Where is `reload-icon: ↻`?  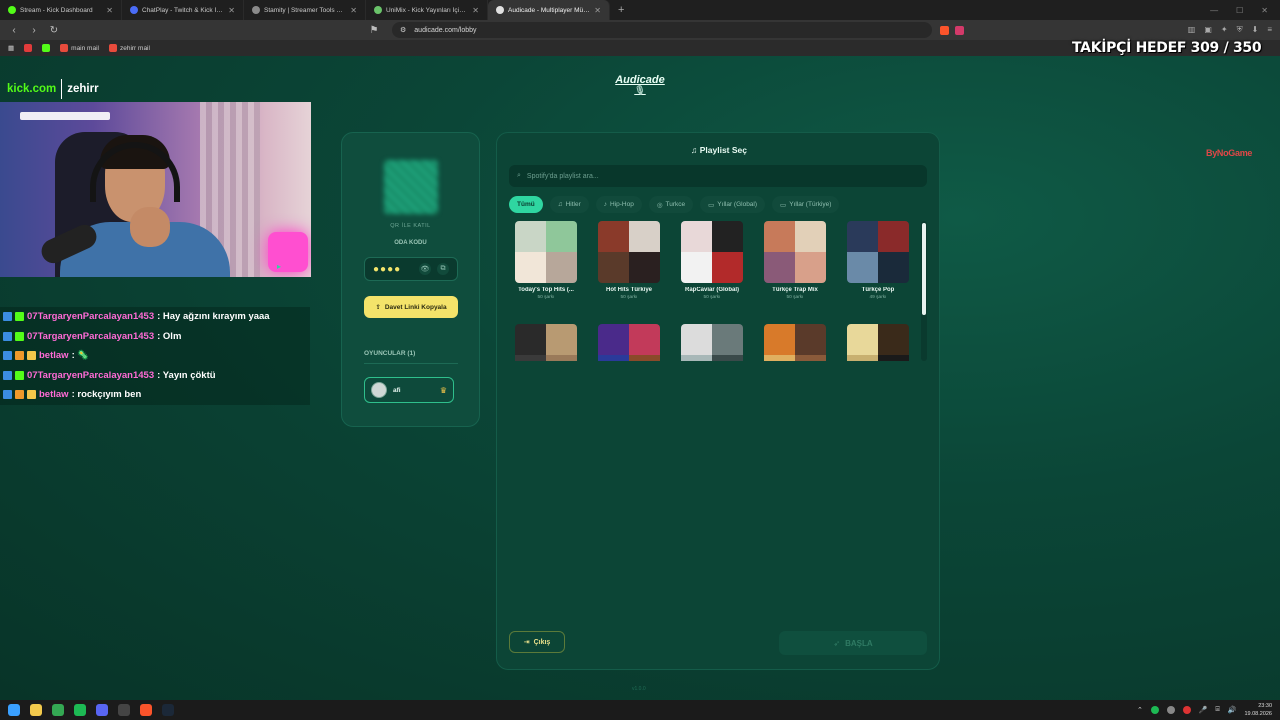 reload-icon: ↻ is located at coordinates (54, 30).